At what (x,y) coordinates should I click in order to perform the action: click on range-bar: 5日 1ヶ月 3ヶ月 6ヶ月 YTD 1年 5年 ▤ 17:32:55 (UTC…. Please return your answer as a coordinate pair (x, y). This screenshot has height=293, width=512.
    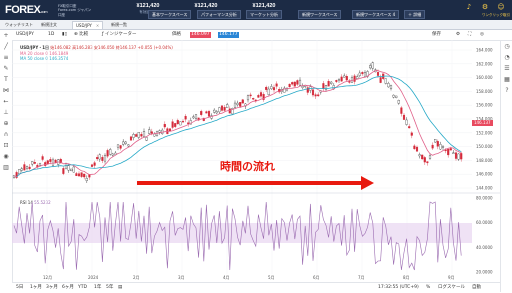
    Looking at the image, I should click on (256, 287).